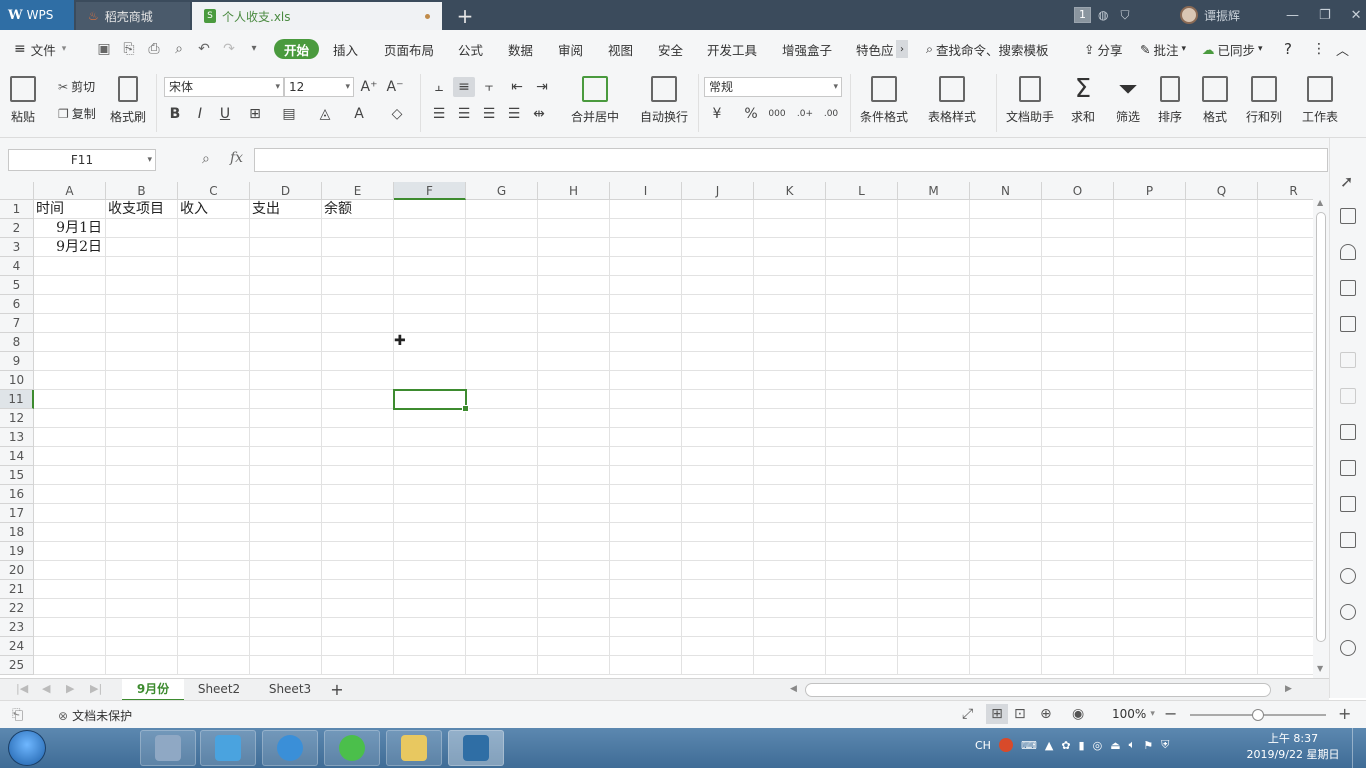 Image resolution: width=1366 pixels, height=768 pixels. What do you see at coordinates (718, 380) in the screenshot?
I see `cell-j10` at bounding box center [718, 380].